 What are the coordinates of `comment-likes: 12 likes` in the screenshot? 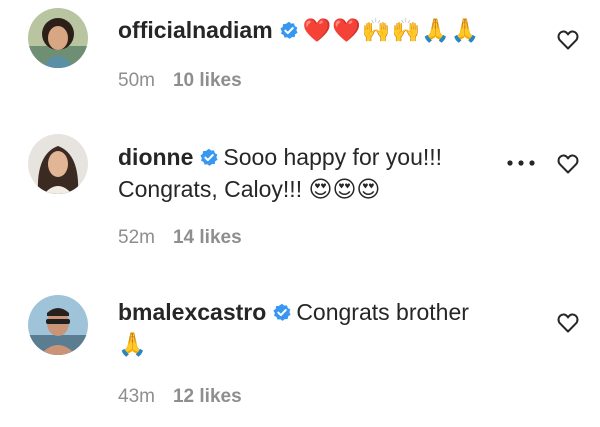 It's located at (207, 396).